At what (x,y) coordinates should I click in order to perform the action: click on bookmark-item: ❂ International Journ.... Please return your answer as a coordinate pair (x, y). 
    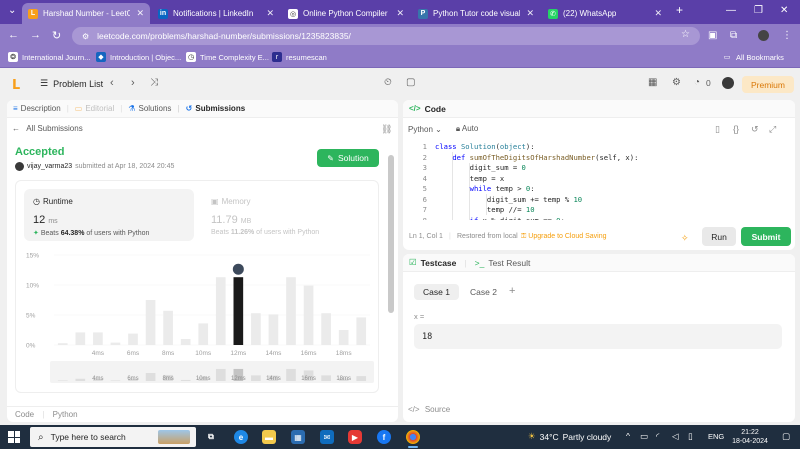
    Looking at the image, I should click on (49, 57).